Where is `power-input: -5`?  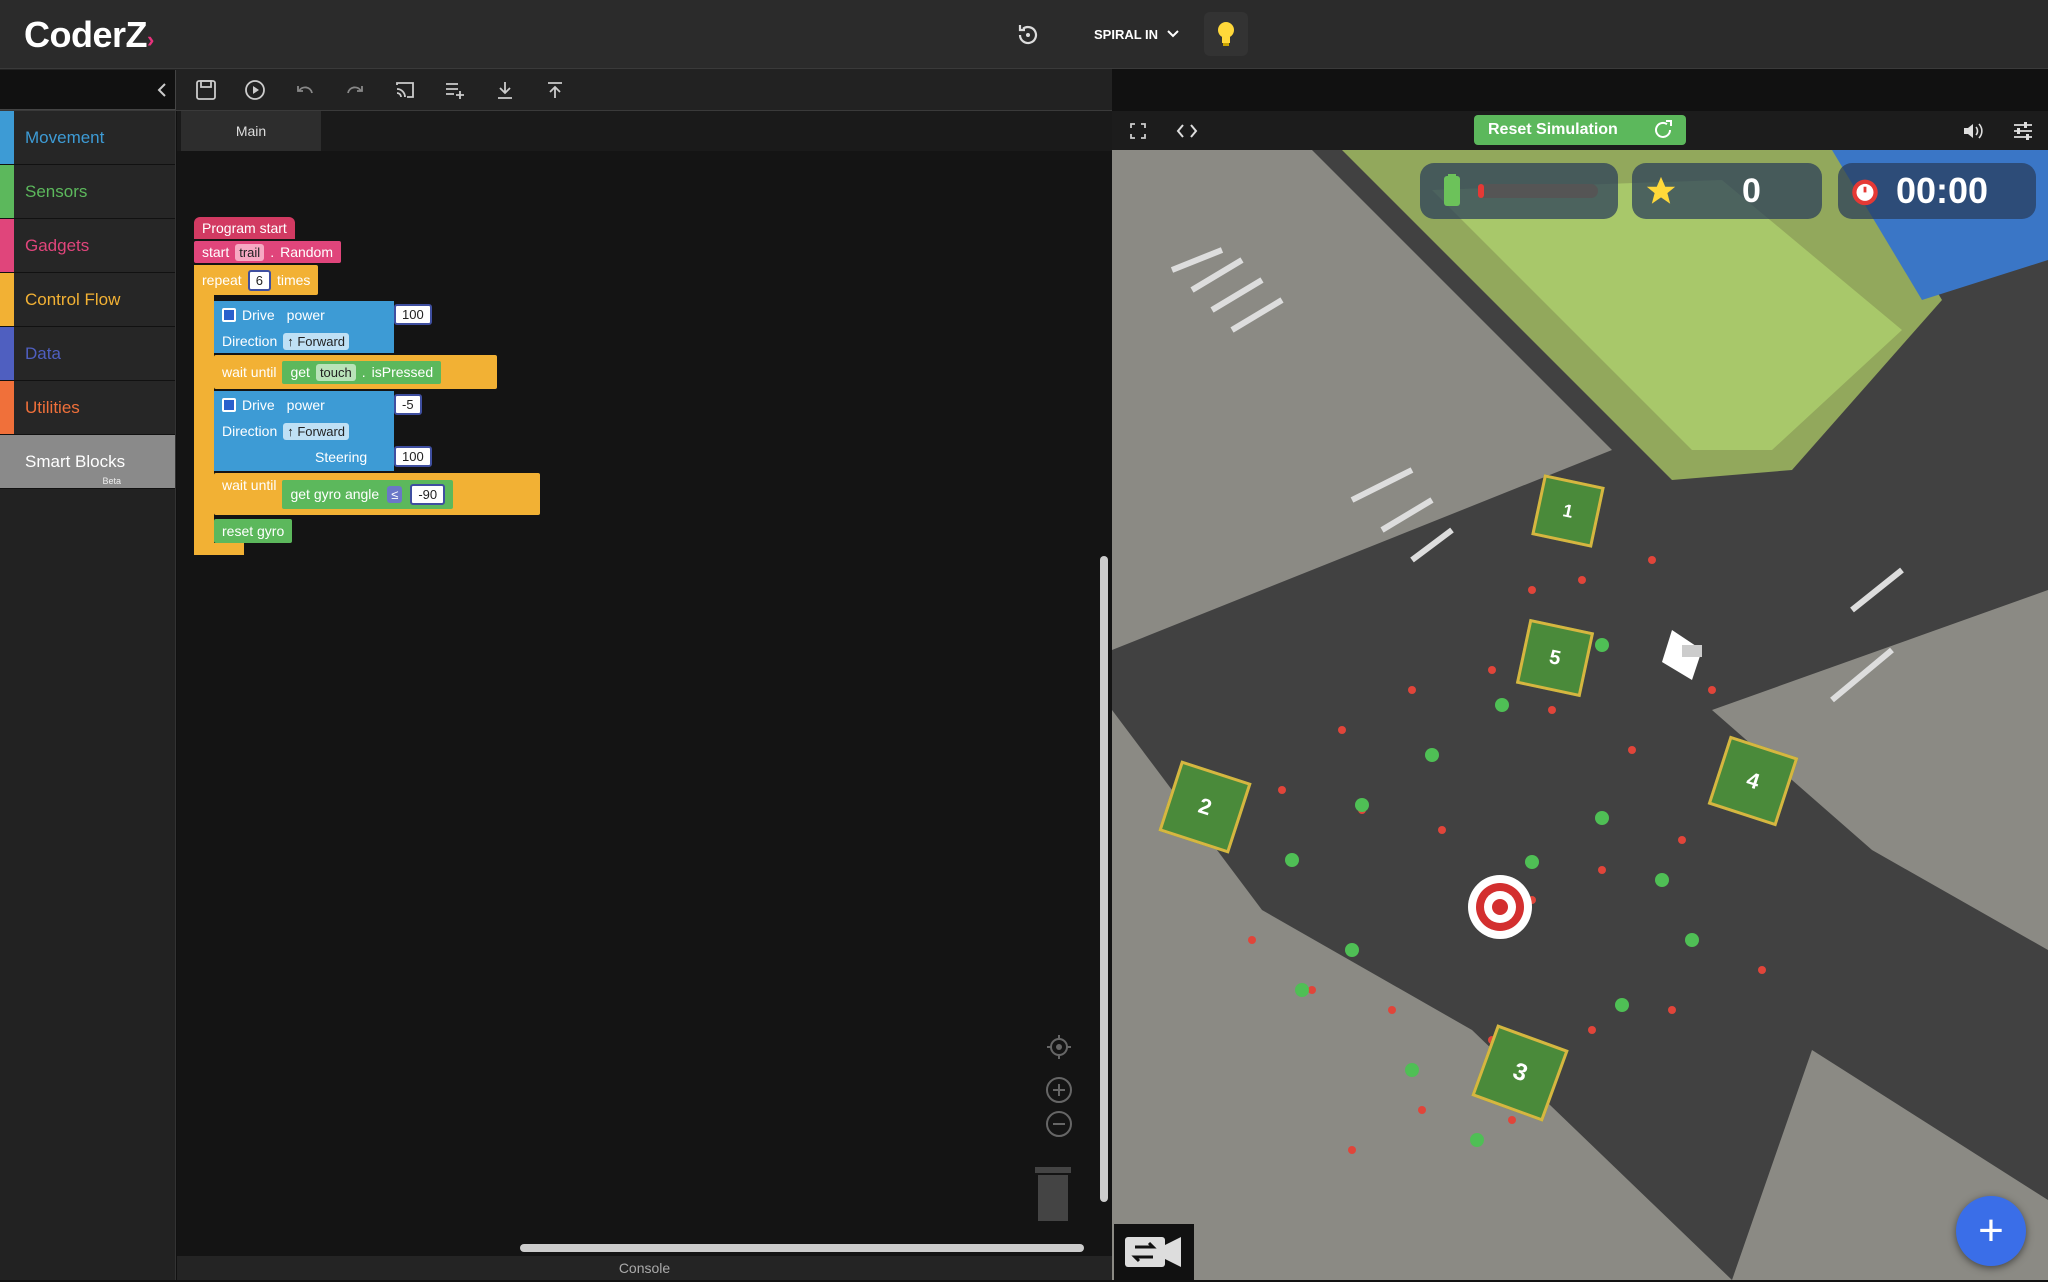
power-input: -5 is located at coordinates (408, 404).